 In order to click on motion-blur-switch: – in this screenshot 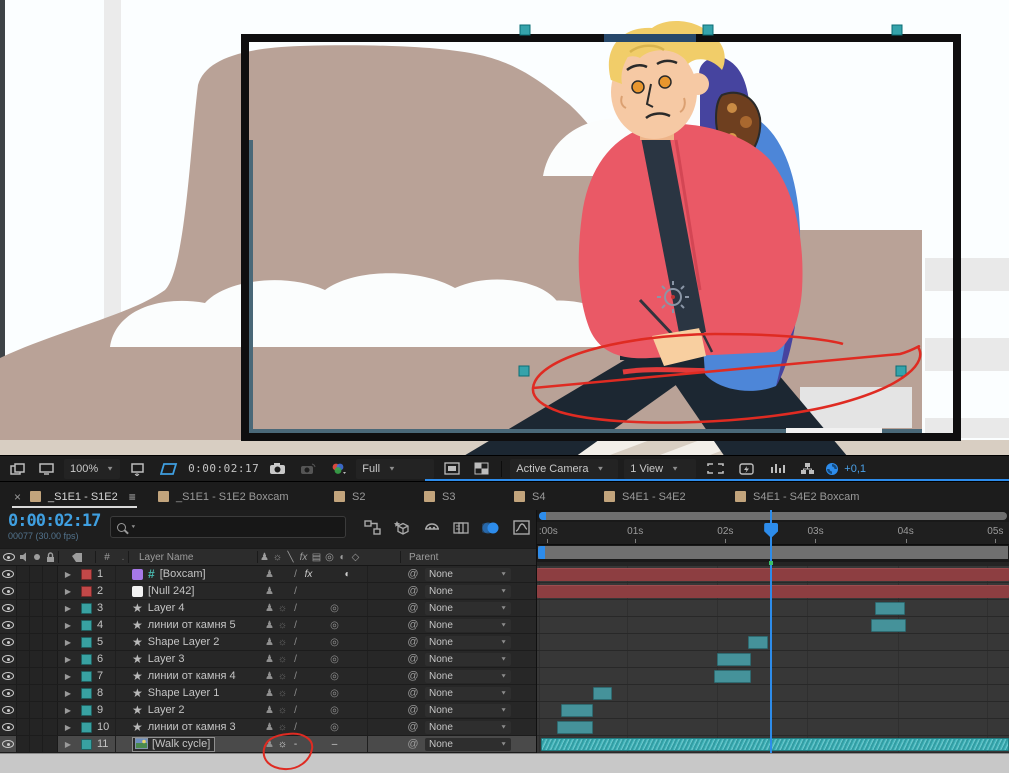, I will do `click(334, 744)`.